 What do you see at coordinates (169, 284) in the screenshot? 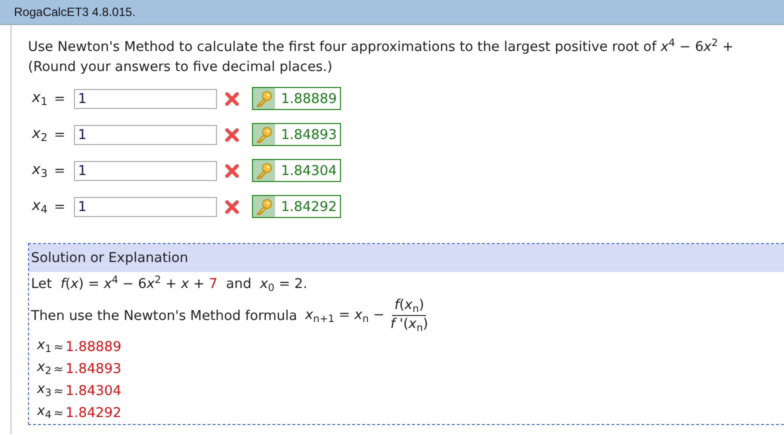
I see `solution-text: Let f(x) = x$^{4}$ − 6x$^{2}$ + x + 7 and x$_{0}$ = 2.` at bounding box center [169, 284].